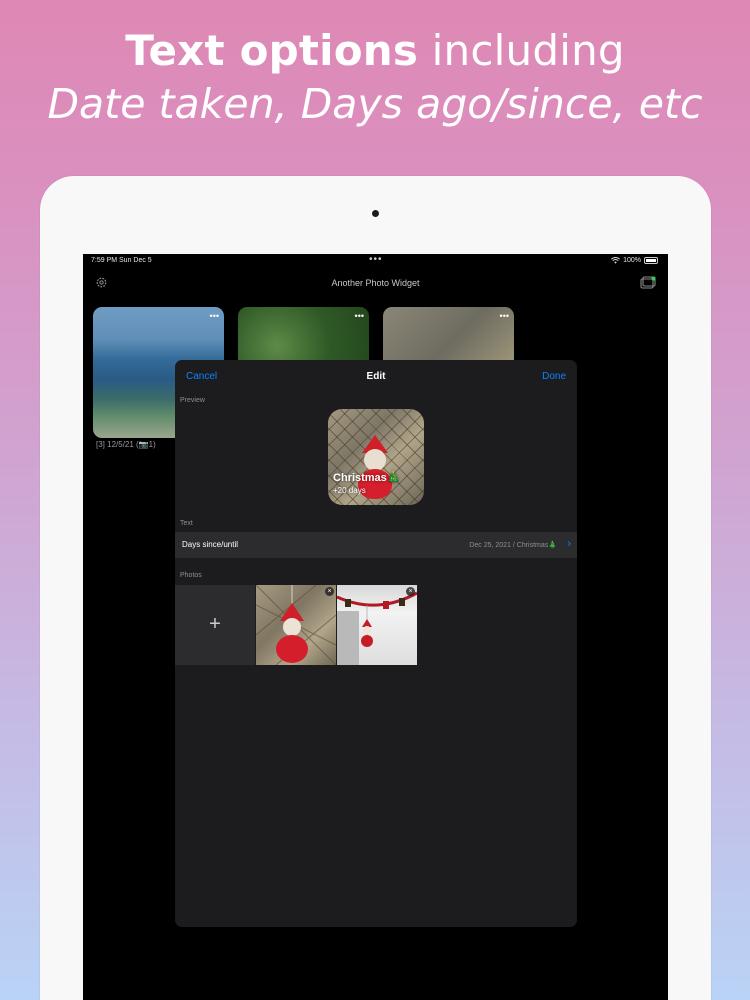  I want to click on promo-line-2-etc: , etc, so click(657, 104).